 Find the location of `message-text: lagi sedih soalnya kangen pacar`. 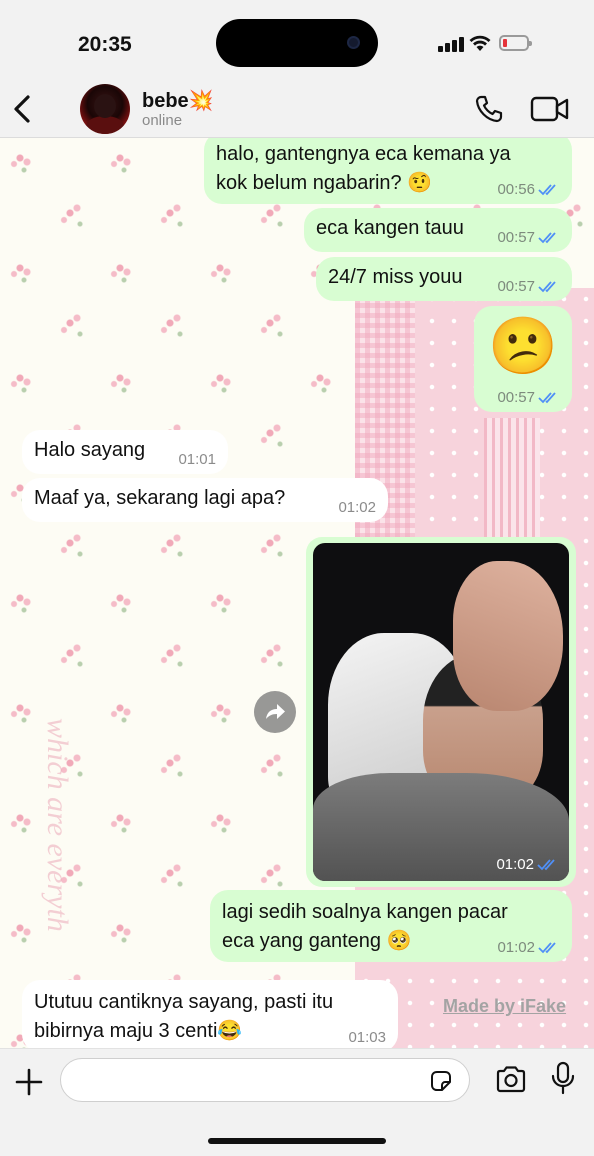

message-text: lagi sedih soalnya kangen pacar is located at coordinates (365, 912).